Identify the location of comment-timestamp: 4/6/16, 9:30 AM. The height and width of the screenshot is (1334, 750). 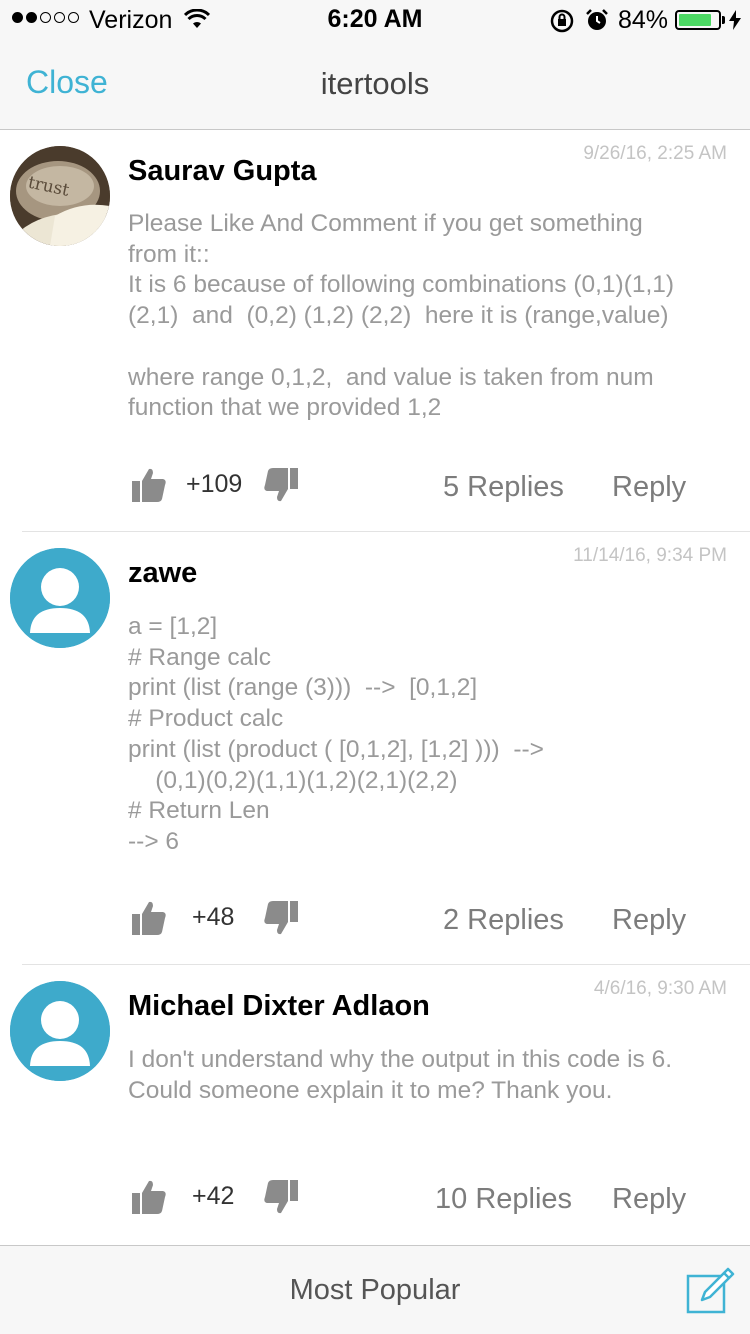
(660, 988).